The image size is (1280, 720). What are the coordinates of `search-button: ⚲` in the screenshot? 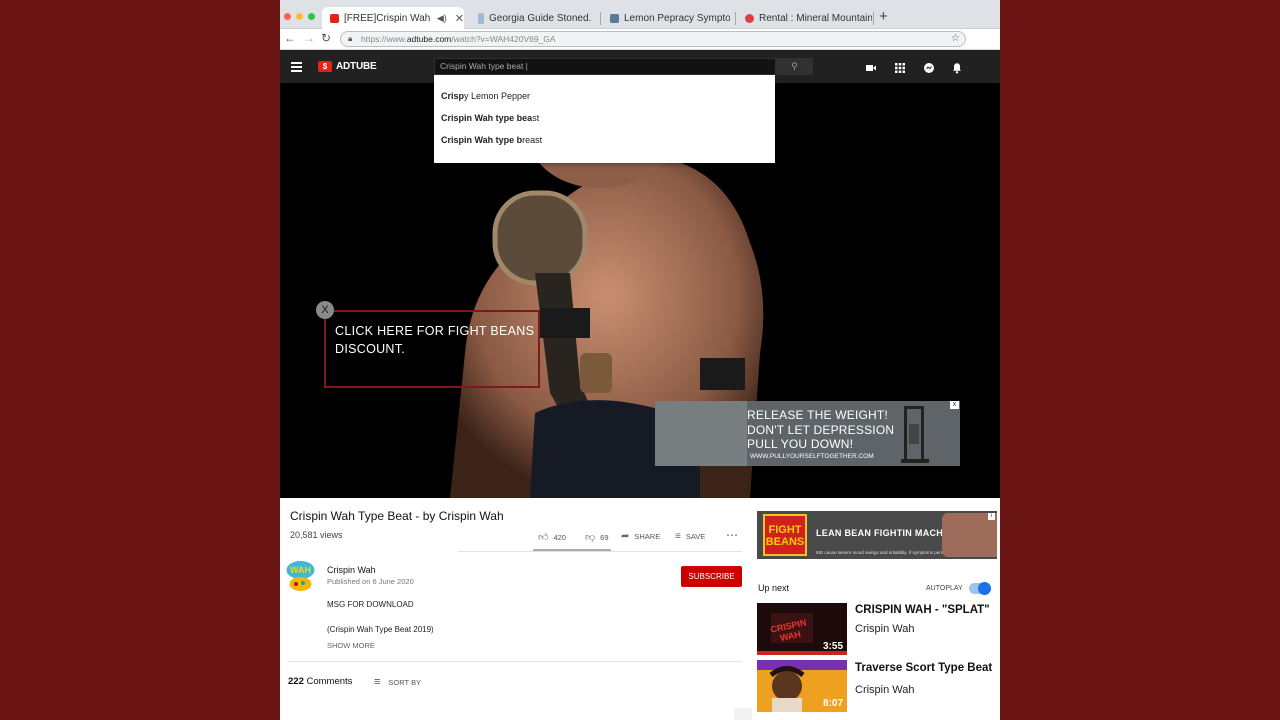 It's located at (794, 66).